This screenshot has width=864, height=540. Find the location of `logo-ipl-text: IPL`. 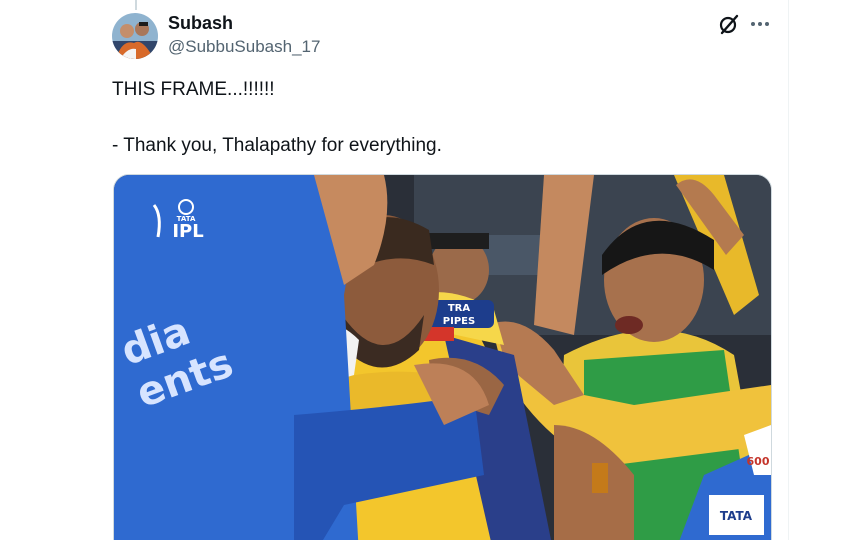

logo-ipl-text: IPL is located at coordinates (187, 231).